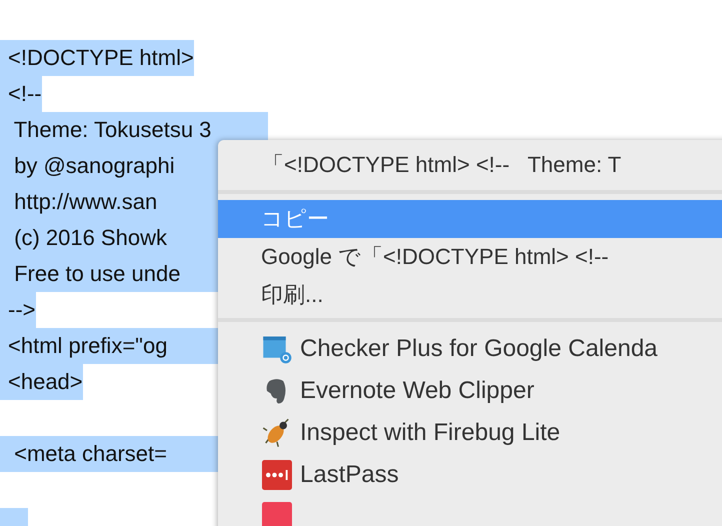  Describe the element at coordinates (21, 94) in the screenshot. I see `selected-text: <!--` at that location.